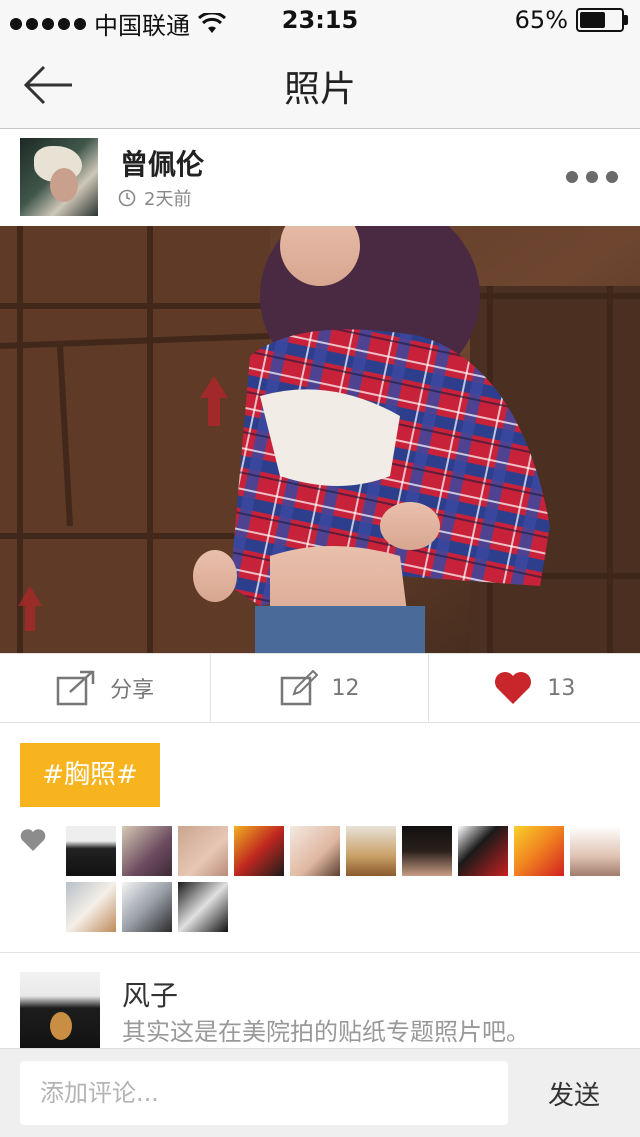  What do you see at coordinates (264, 1093) in the screenshot?
I see `comment-input` at bounding box center [264, 1093].